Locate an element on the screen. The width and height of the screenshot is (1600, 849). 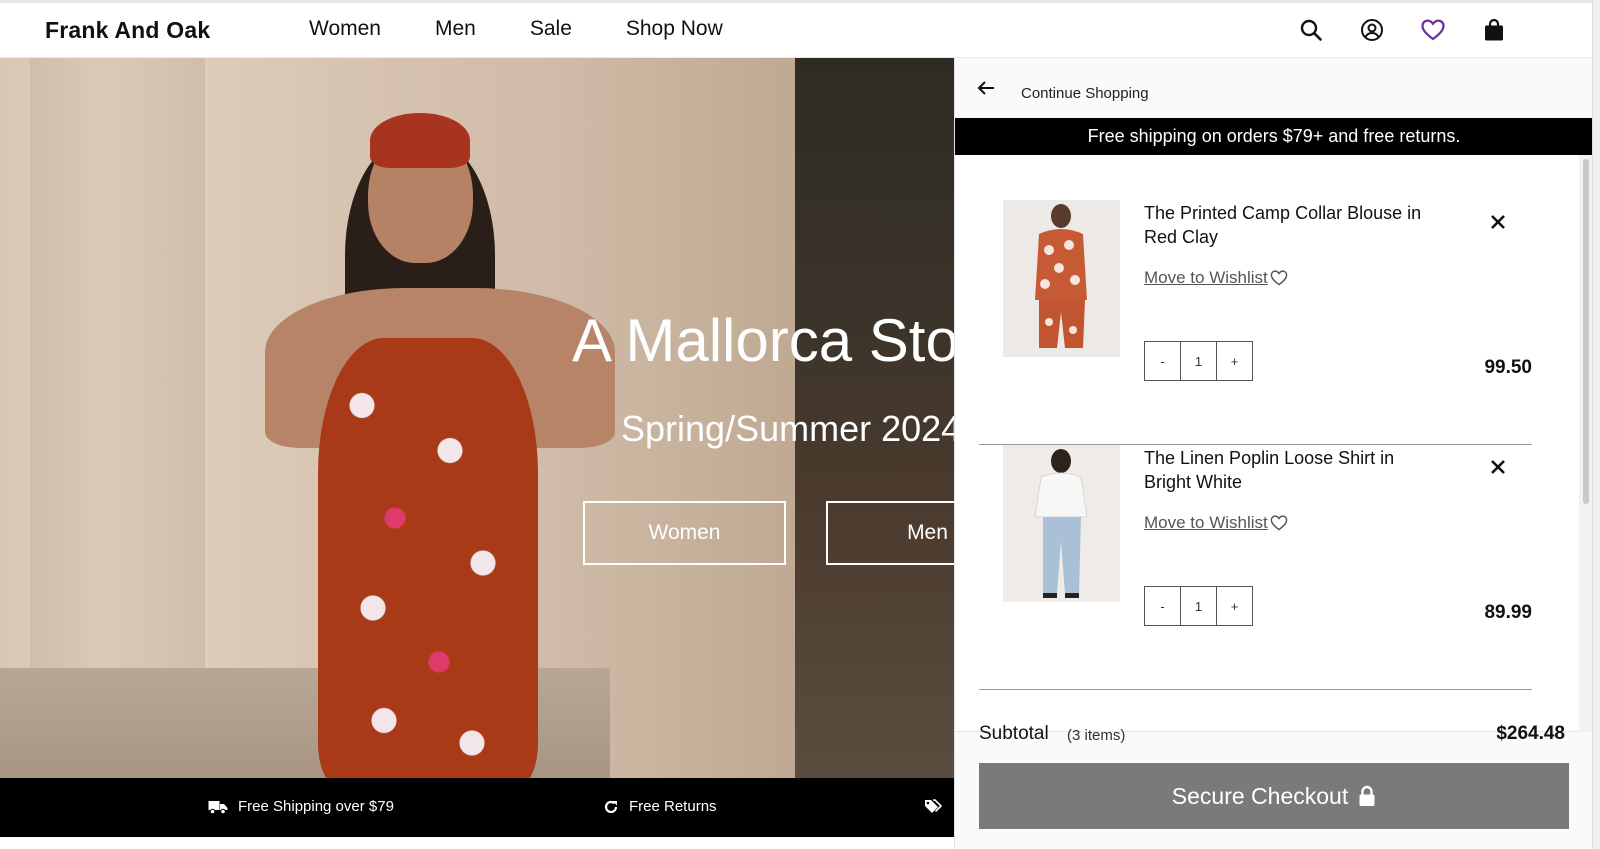
hero-shop-men-button: Men is located at coordinates (890, 533).